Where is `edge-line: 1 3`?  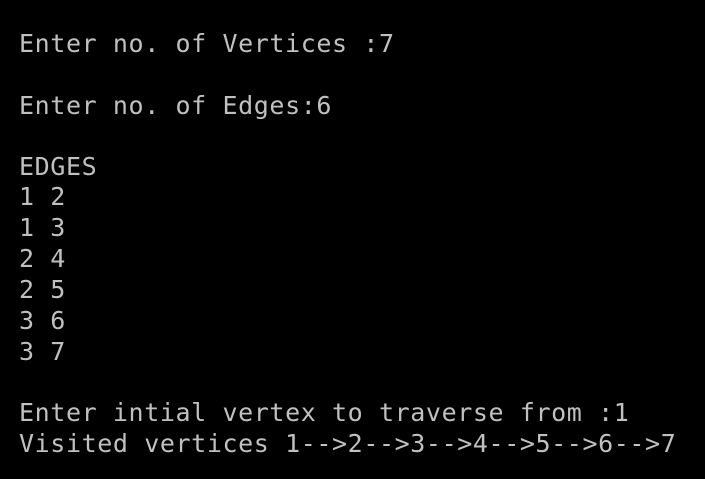
edge-line: 1 3 is located at coordinates (42, 227).